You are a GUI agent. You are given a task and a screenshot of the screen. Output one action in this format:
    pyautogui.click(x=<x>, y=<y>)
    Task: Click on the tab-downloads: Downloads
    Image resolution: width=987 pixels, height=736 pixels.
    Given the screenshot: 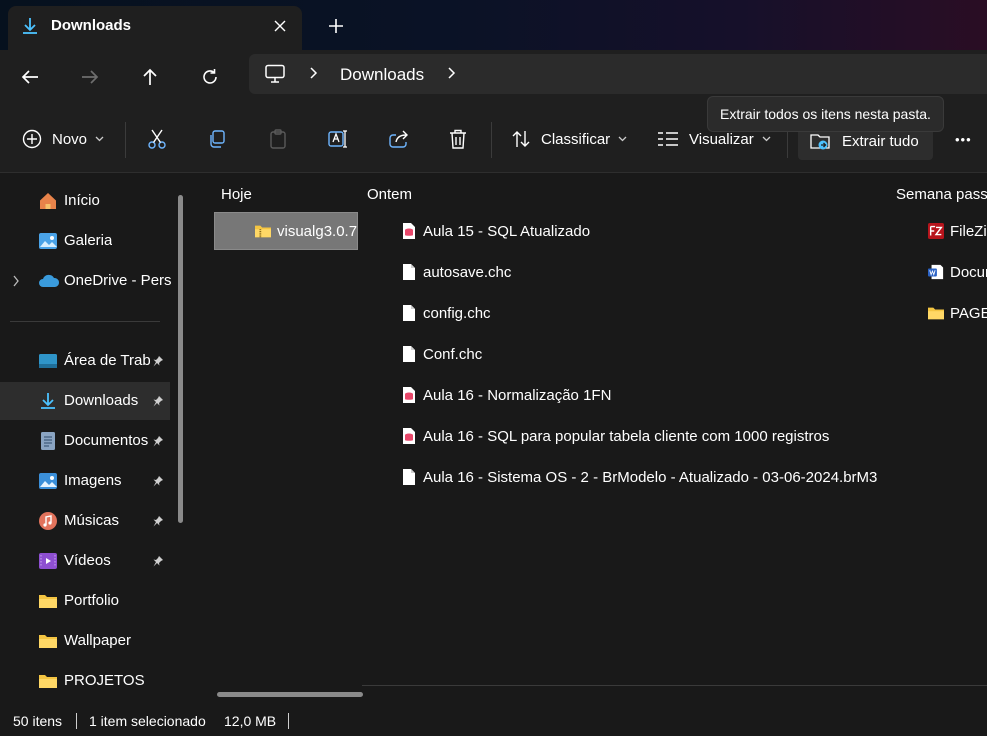 What is the action you would take?
    pyautogui.click(x=155, y=28)
    